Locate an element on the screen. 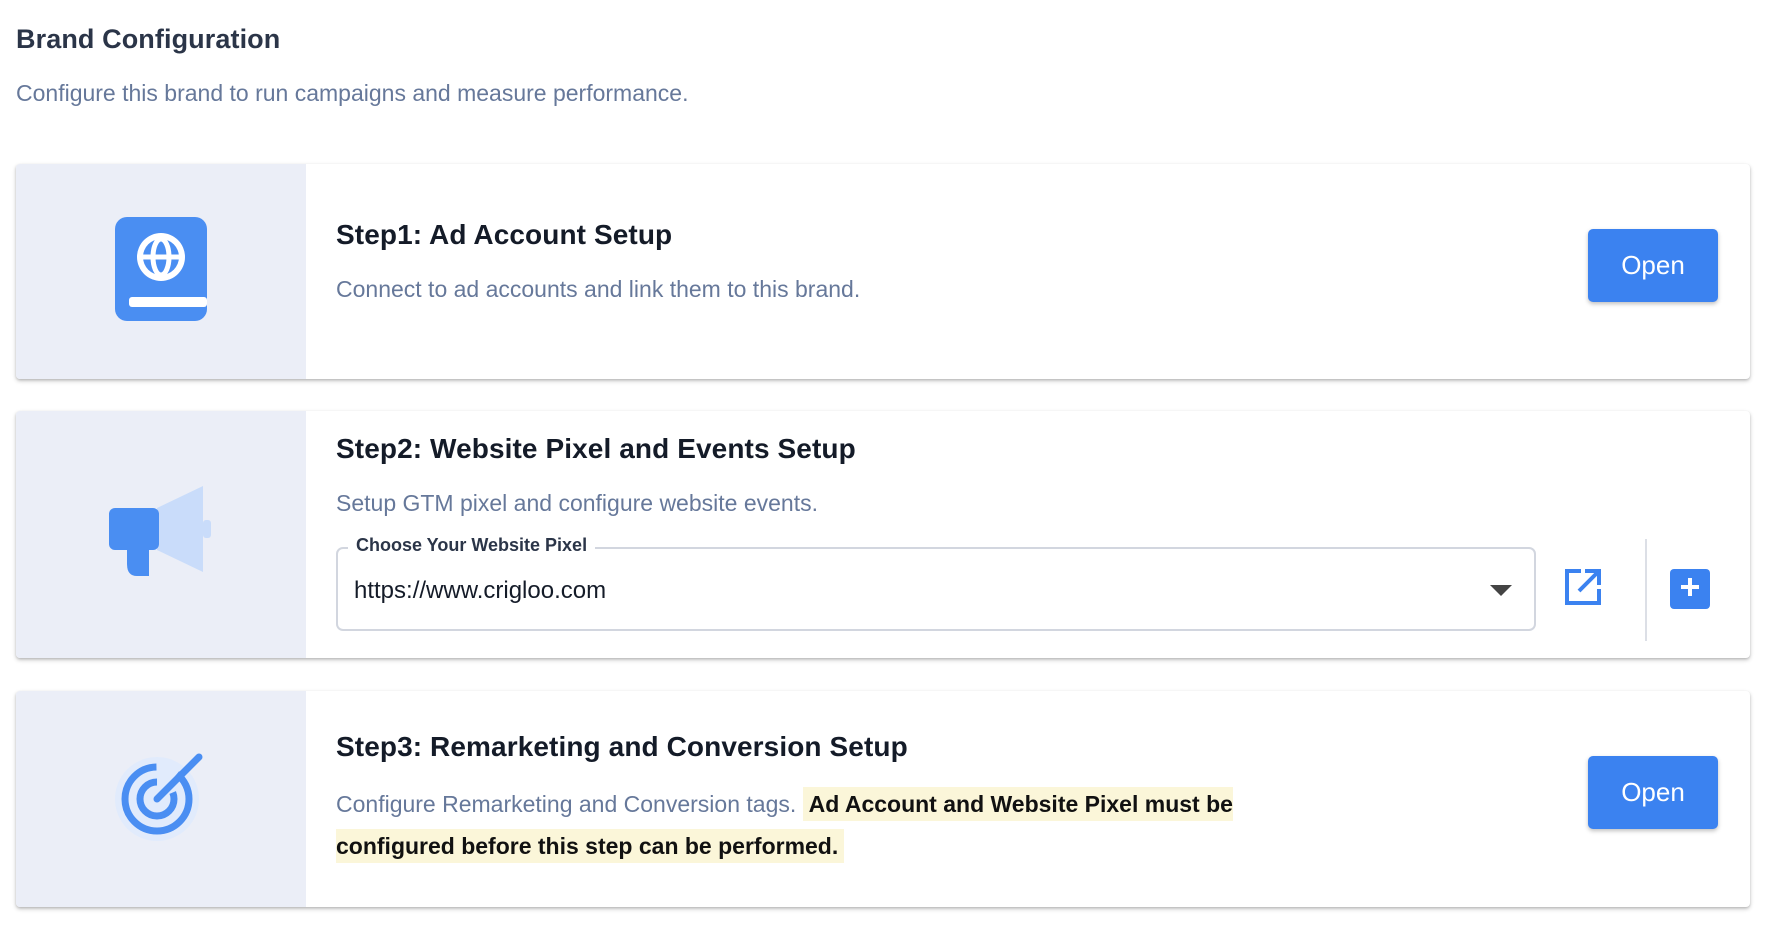 The width and height of the screenshot is (1766, 934). megaphone-icon is located at coordinates (161, 534).